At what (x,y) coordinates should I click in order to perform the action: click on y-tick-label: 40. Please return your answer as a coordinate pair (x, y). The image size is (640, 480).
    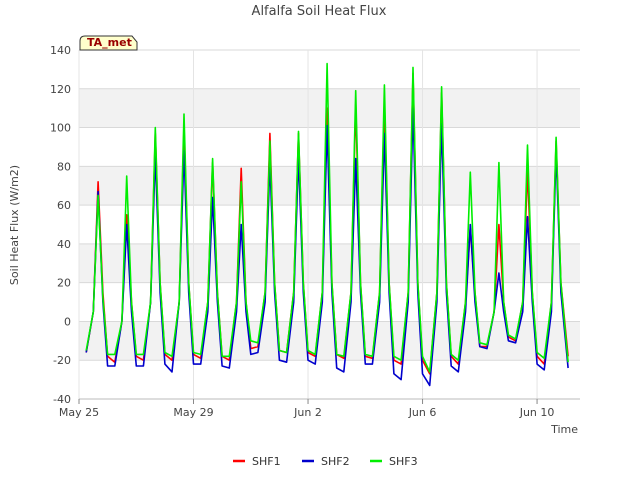
    Looking at the image, I should click on (64, 244).